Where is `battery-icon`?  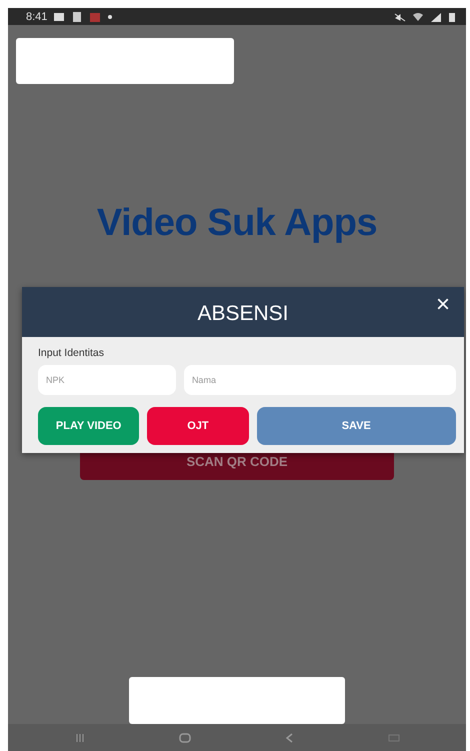
battery-icon is located at coordinates (452, 17).